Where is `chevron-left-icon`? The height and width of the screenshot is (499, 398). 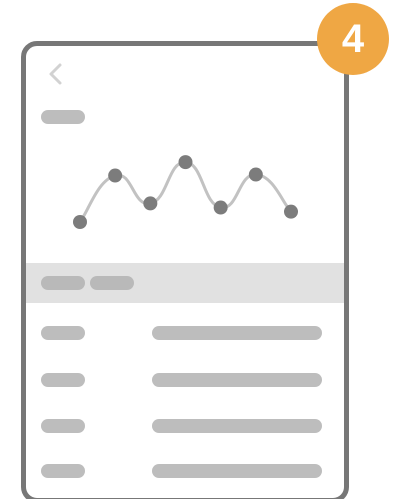
chevron-left-icon is located at coordinates (56, 74).